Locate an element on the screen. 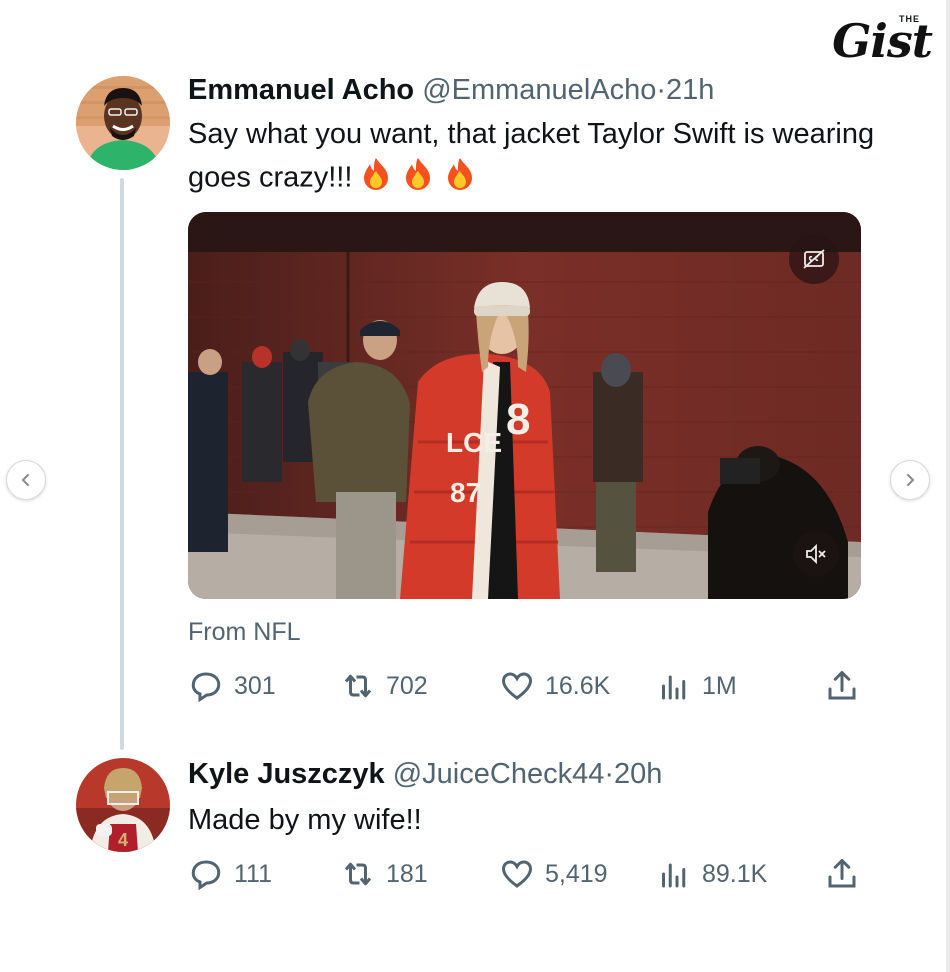 This screenshot has width=950, height=972. views-count: 89.1K is located at coordinates (735, 873).